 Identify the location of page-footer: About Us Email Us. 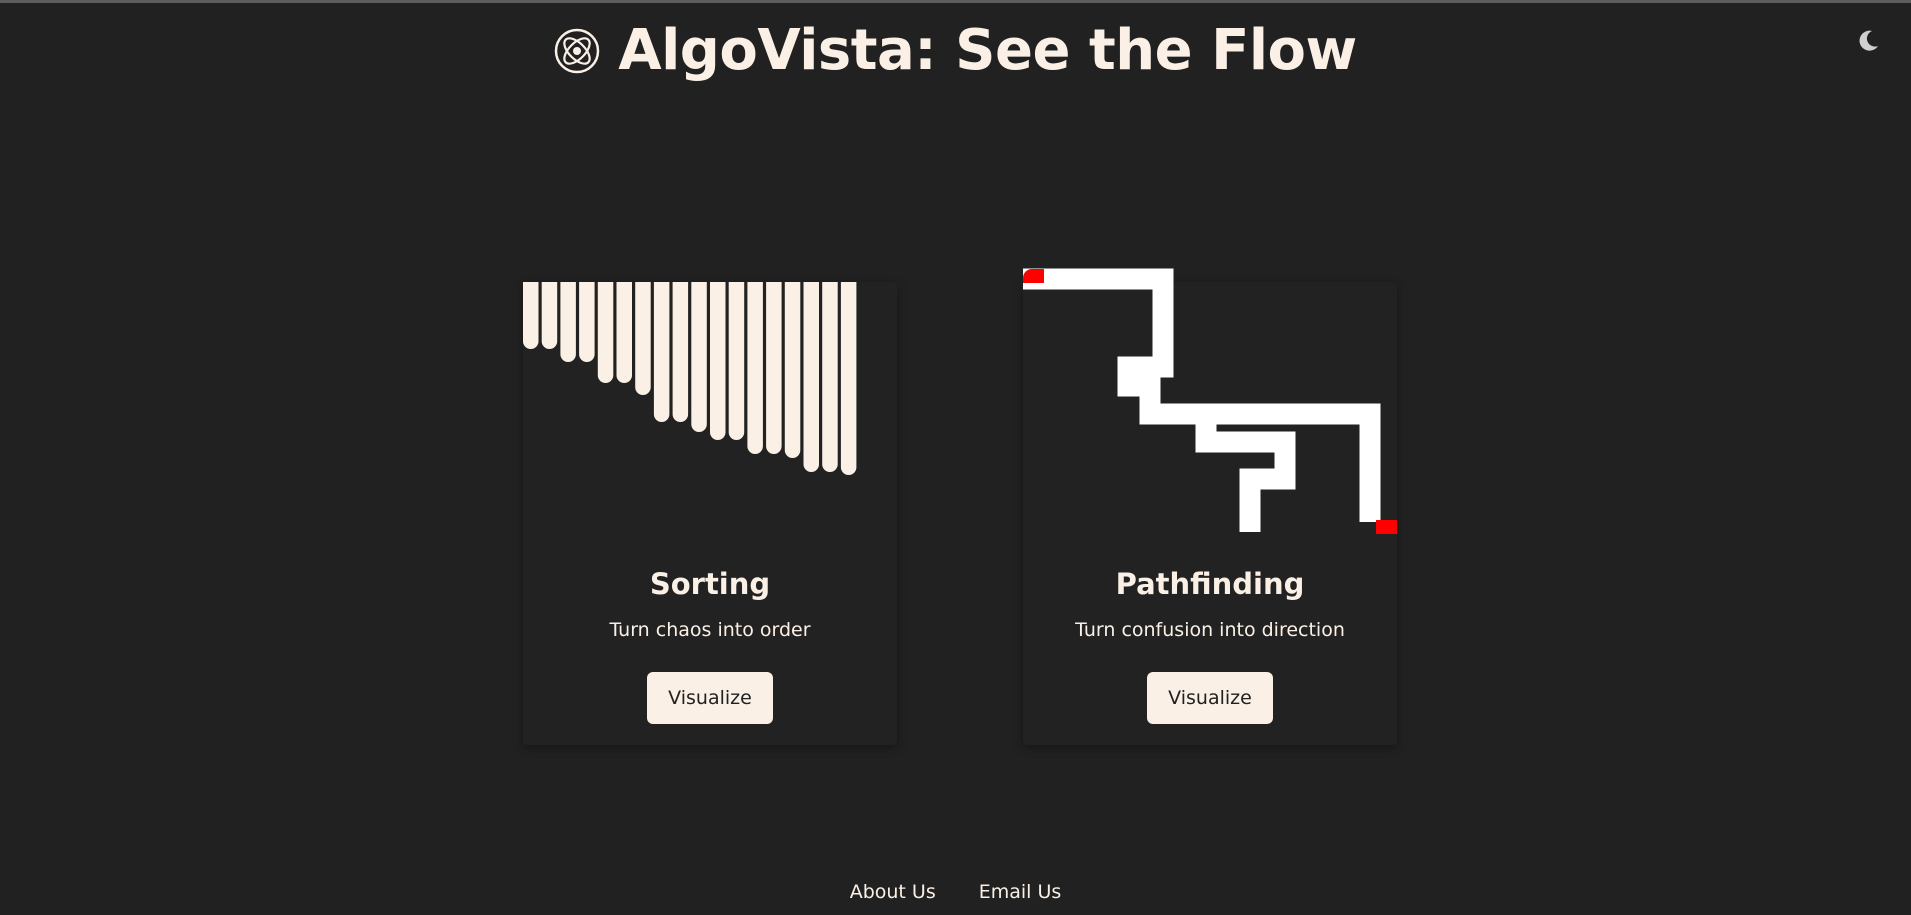
(955, 892).